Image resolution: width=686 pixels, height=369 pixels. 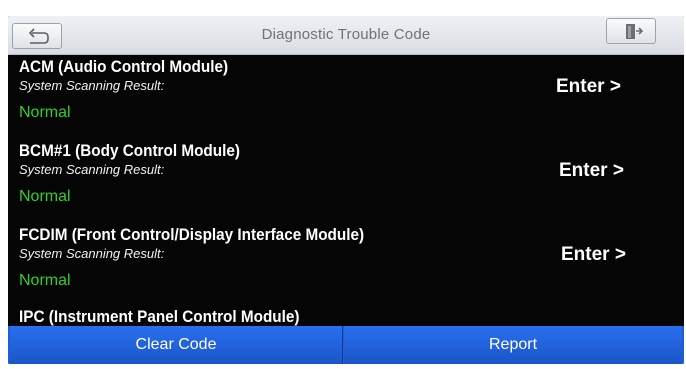 I want to click on exit-door-icon, so click(x=635, y=31).